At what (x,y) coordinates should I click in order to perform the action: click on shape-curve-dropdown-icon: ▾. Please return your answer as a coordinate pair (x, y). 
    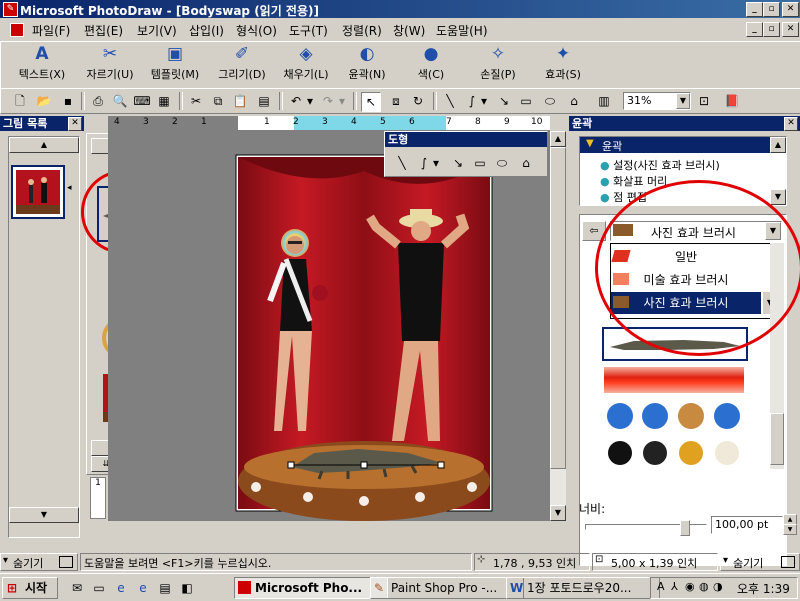
    Looking at the image, I should click on (436, 163).